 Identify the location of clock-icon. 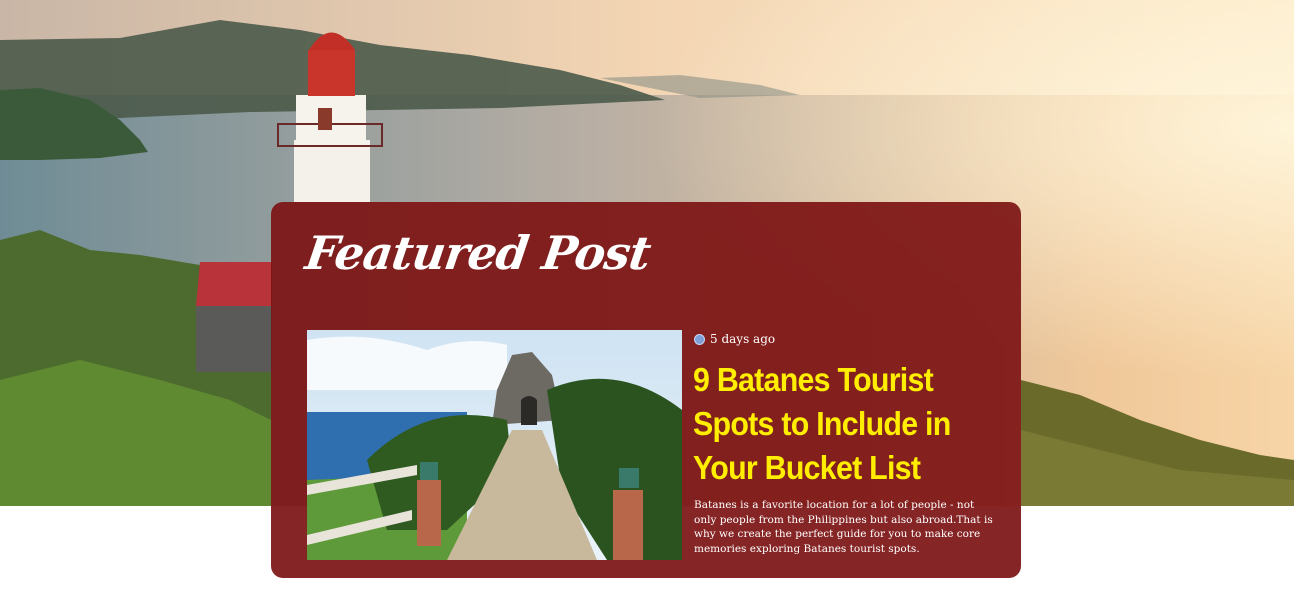
(699, 339).